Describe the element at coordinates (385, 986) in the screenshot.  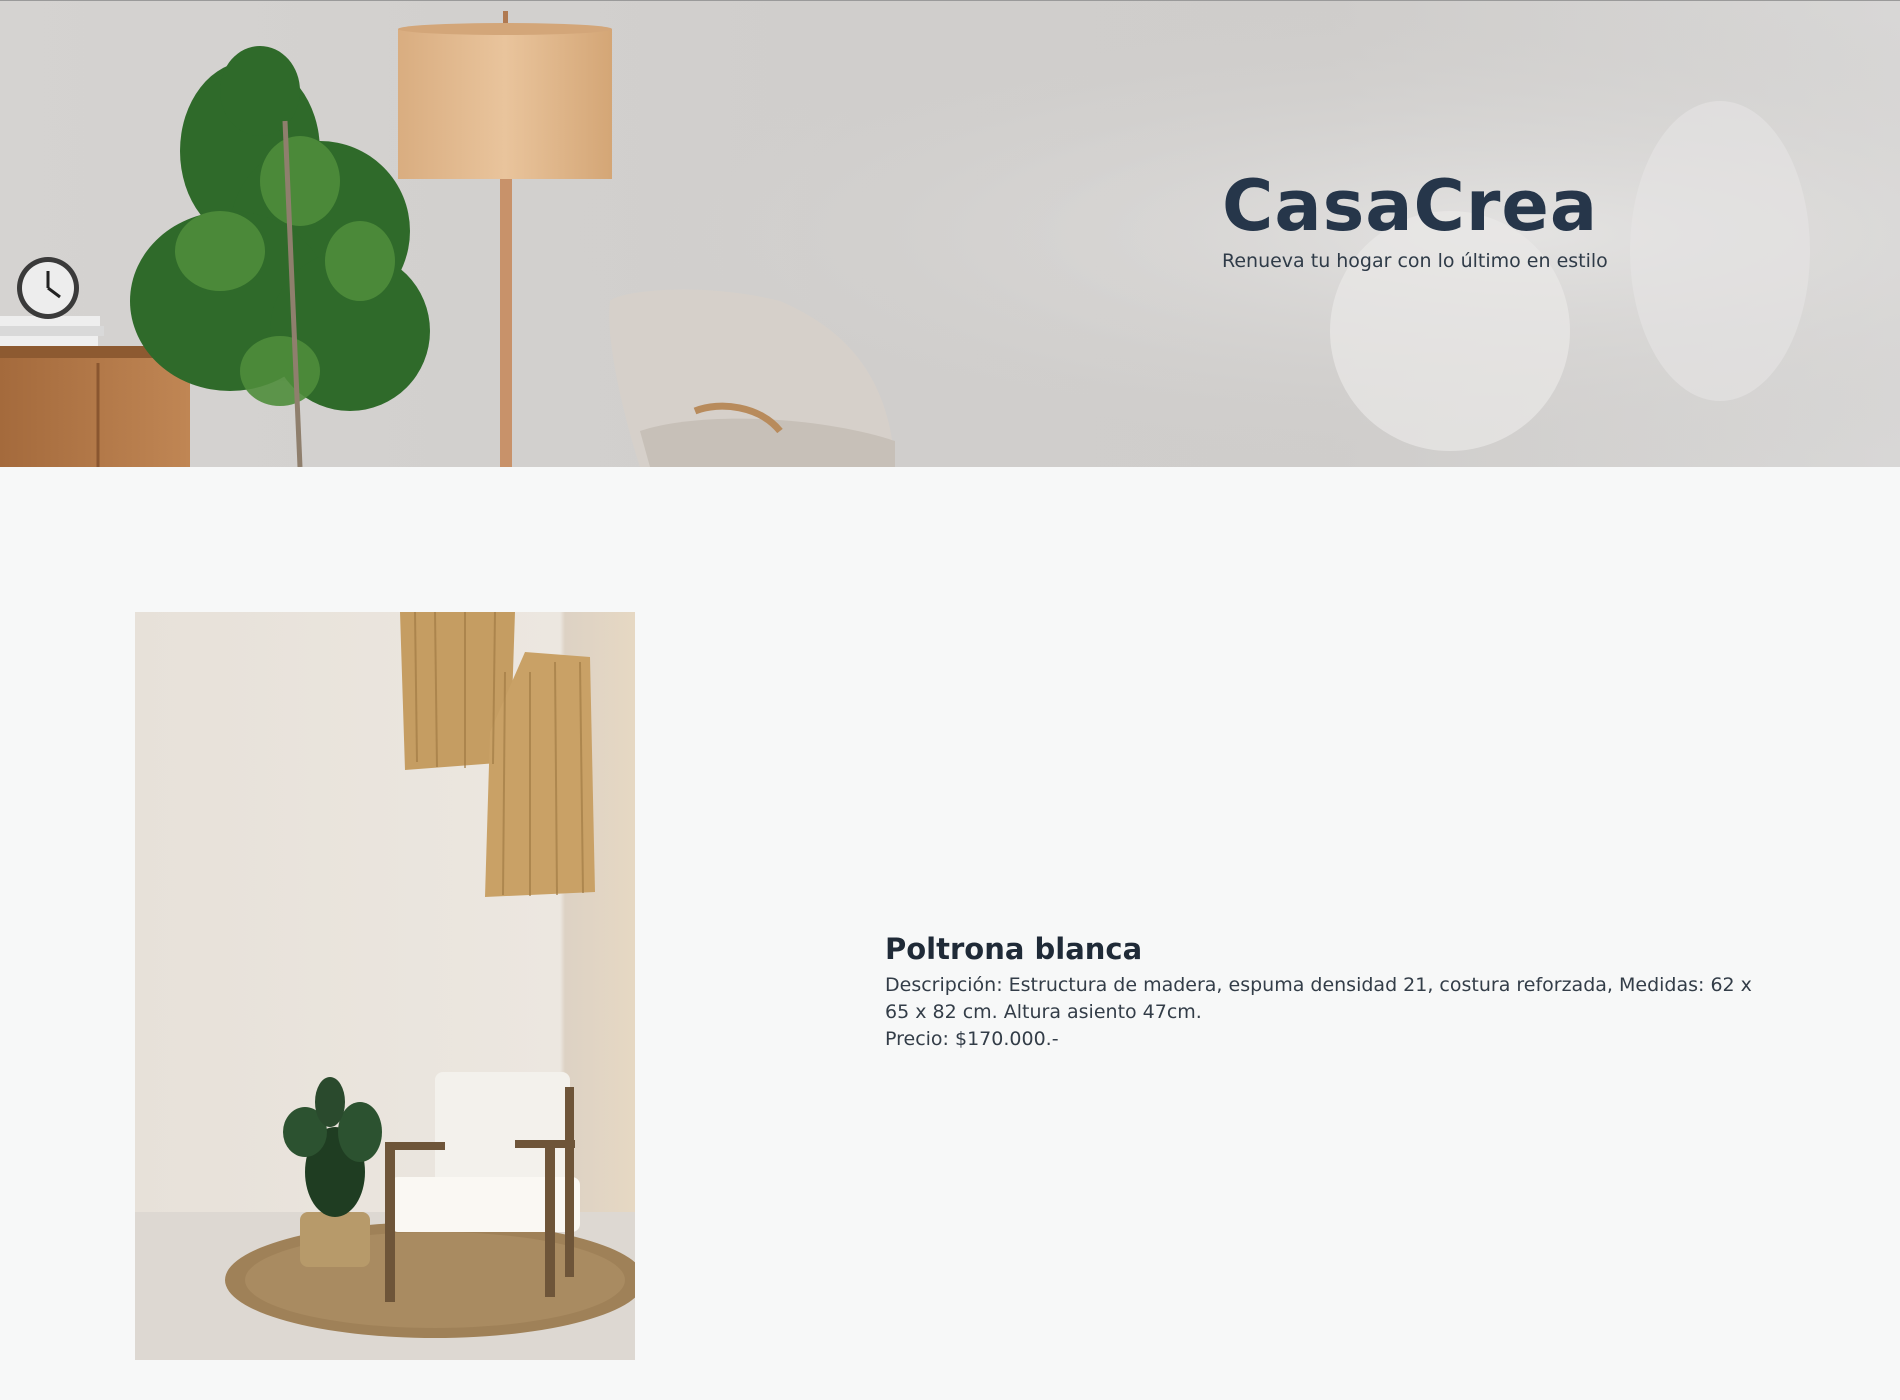
I see `product-image` at that location.